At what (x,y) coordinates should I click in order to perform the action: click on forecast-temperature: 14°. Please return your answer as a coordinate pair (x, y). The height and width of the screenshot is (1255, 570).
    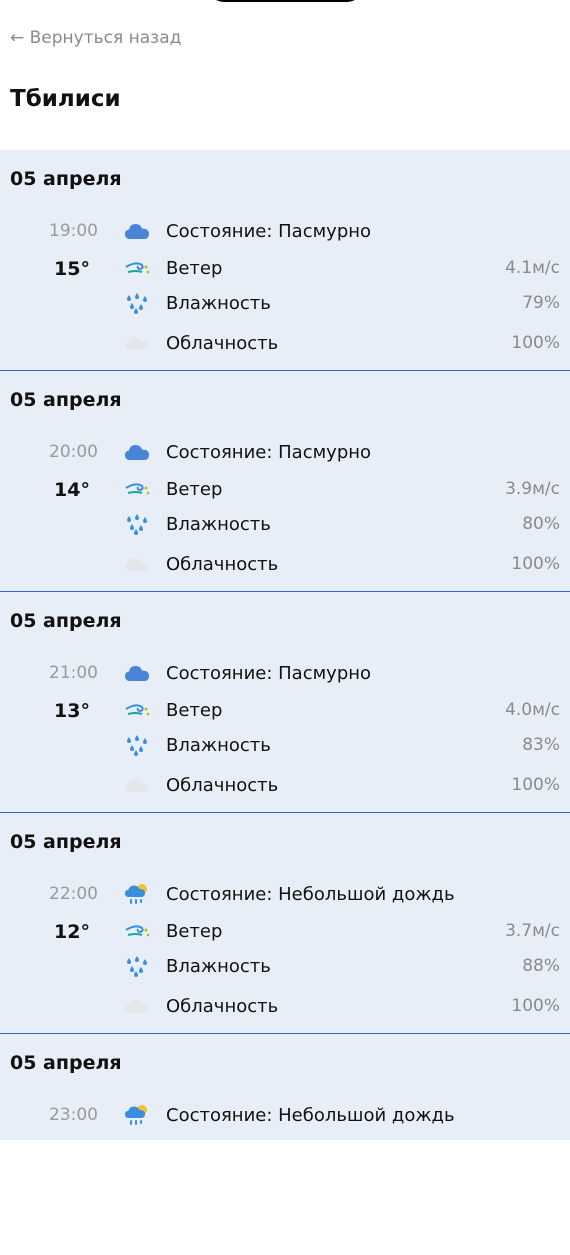
    Looking at the image, I should click on (72, 490).